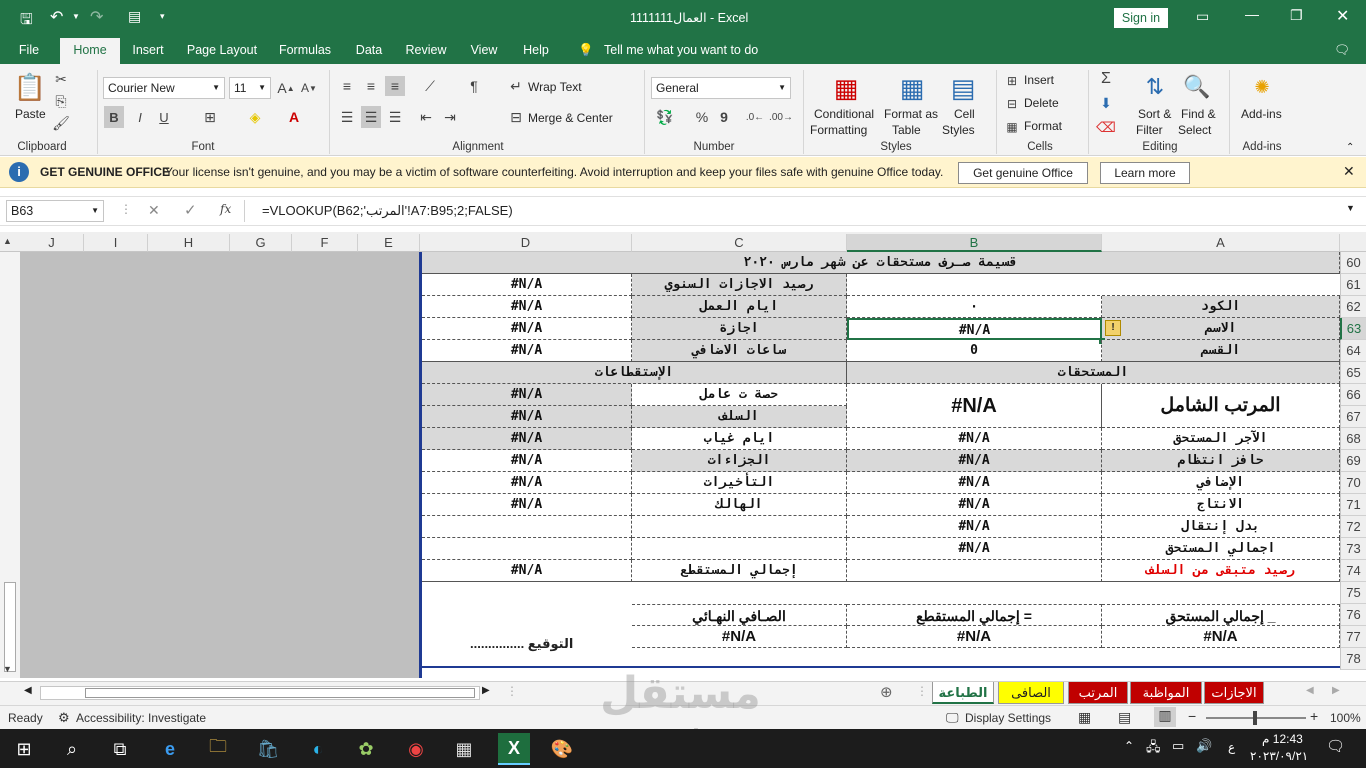 The image size is (1366, 768). I want to click on sort-filter-label2: Filter, so click(1149, 130).